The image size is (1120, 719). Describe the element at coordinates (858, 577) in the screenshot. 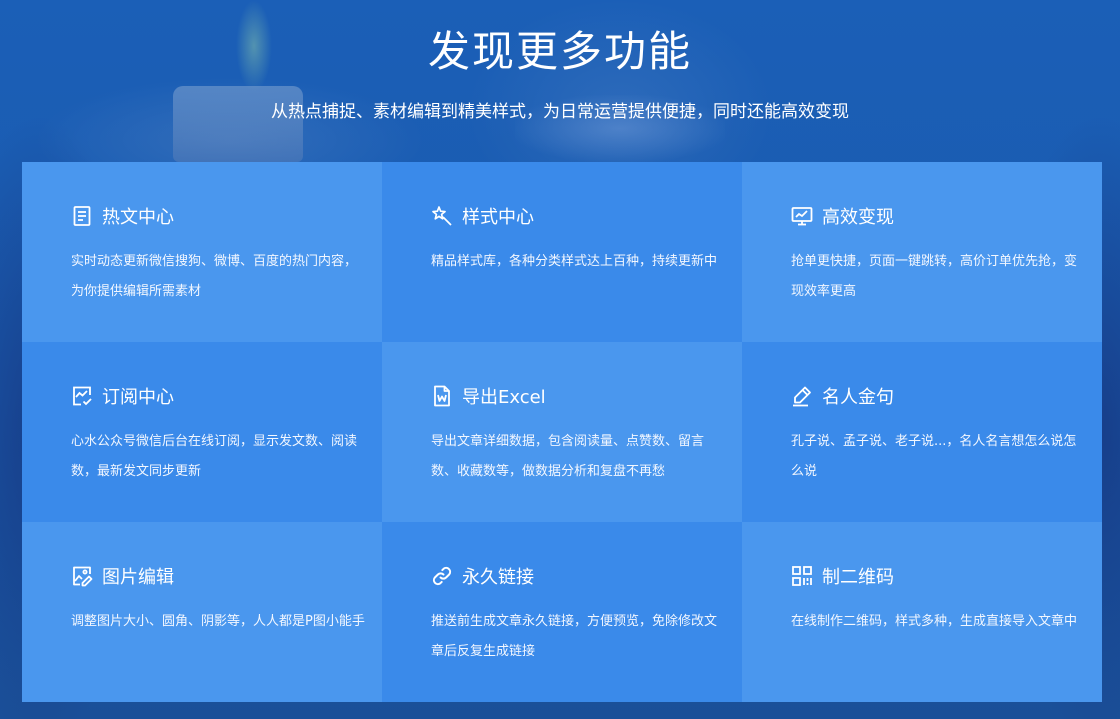

I see `feature-title: 制二维码` at that location.